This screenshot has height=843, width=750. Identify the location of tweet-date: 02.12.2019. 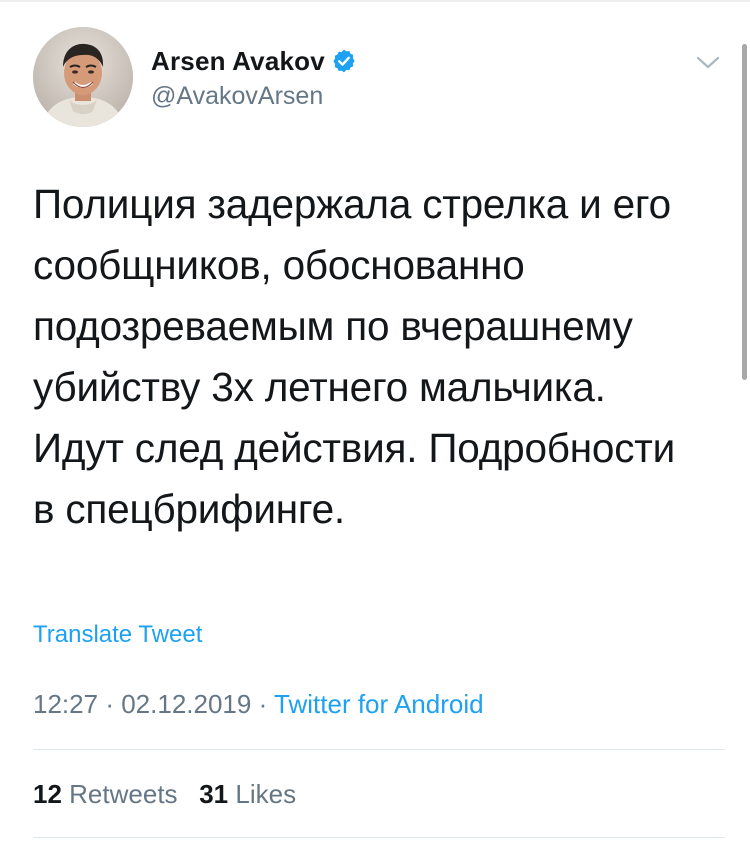
(186, 704).